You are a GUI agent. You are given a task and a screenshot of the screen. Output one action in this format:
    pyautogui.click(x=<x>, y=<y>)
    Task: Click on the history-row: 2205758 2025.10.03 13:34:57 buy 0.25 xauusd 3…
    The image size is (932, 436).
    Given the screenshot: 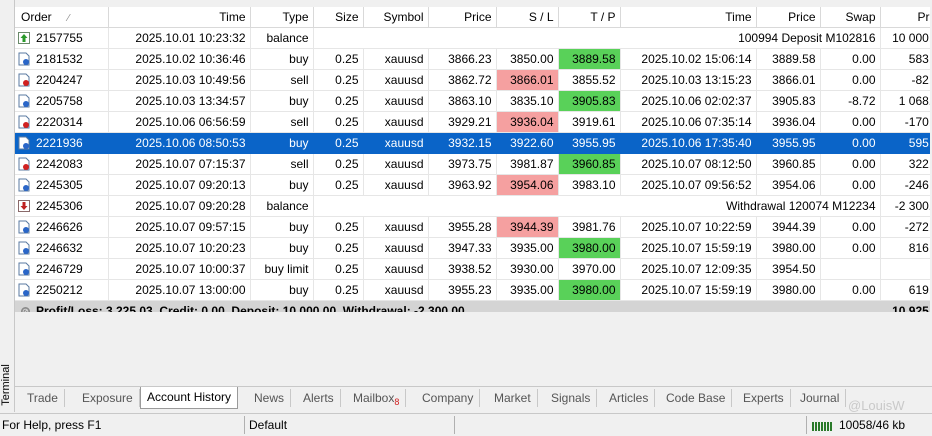 What is the action you would take?
    pyautogui.click(x=472, y=101)
    